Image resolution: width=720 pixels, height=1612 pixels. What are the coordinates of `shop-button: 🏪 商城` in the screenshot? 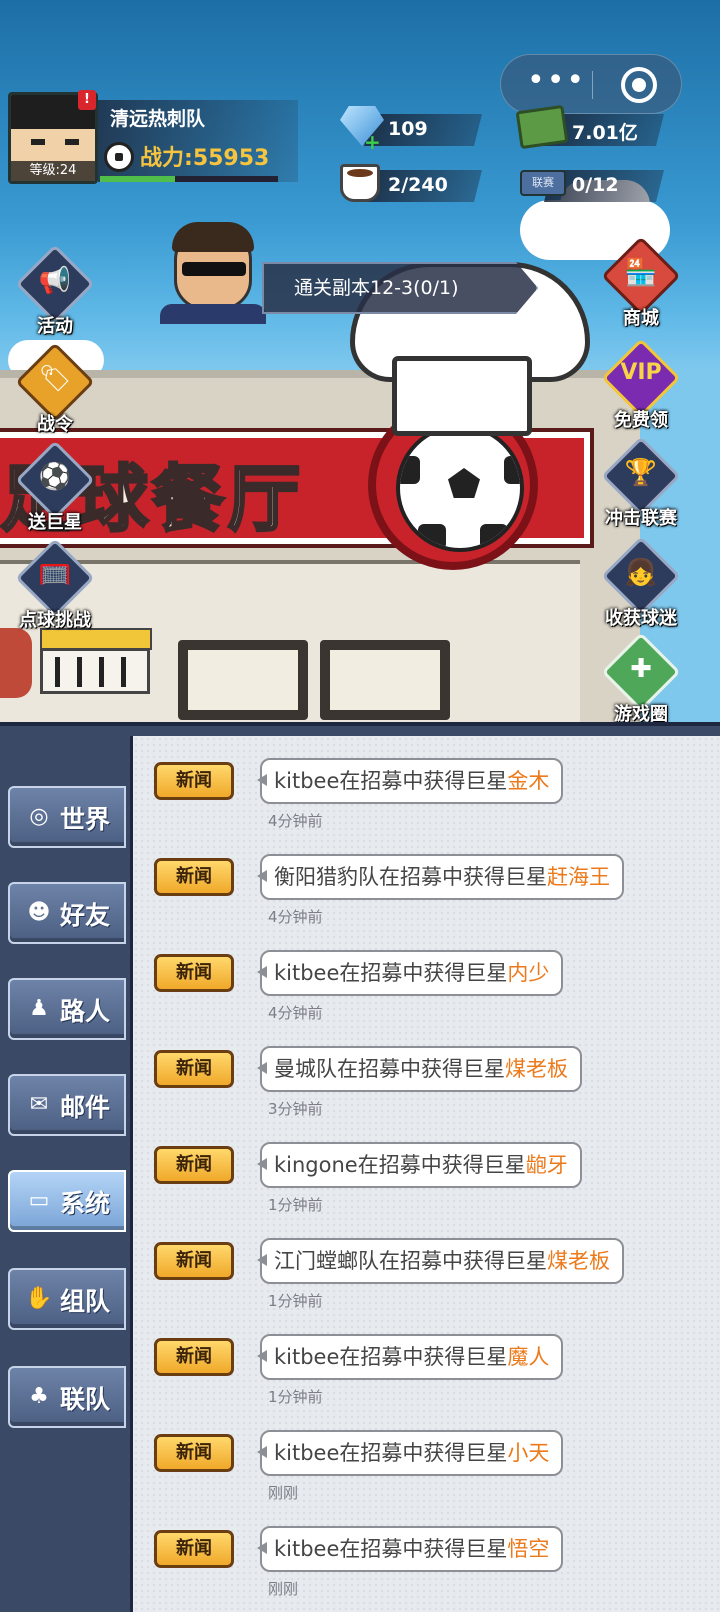 It's located at (641, 285).